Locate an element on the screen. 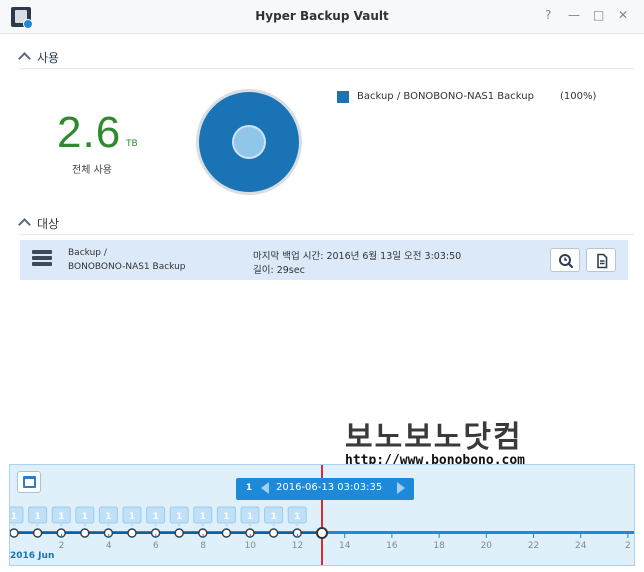 The width and height of the screenshot is (644, 572). title-bar: Hyper Backup Vault ? — □ ✕ is located at coordinates (322, 17).